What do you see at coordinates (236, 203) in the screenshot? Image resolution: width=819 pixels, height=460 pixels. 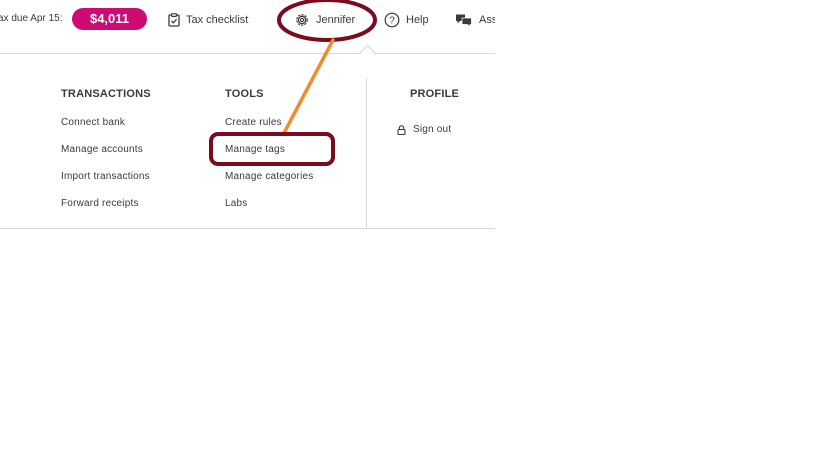 I see `labs-link: Labs` at bounding box center [236, 203].